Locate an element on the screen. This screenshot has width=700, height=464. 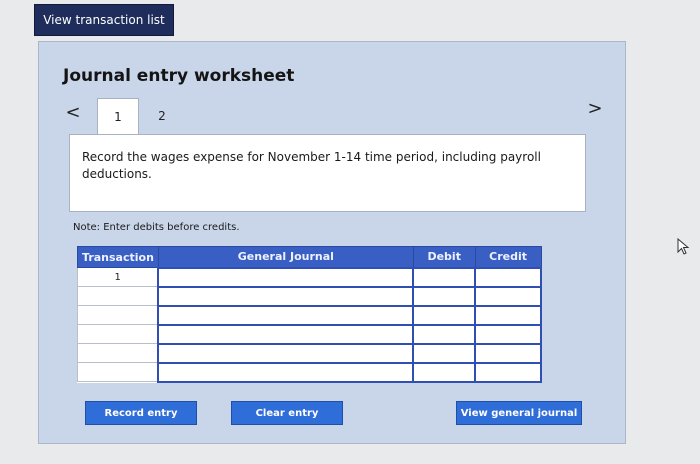
mouse-cursor-icon is located at coordinates (684, 248).